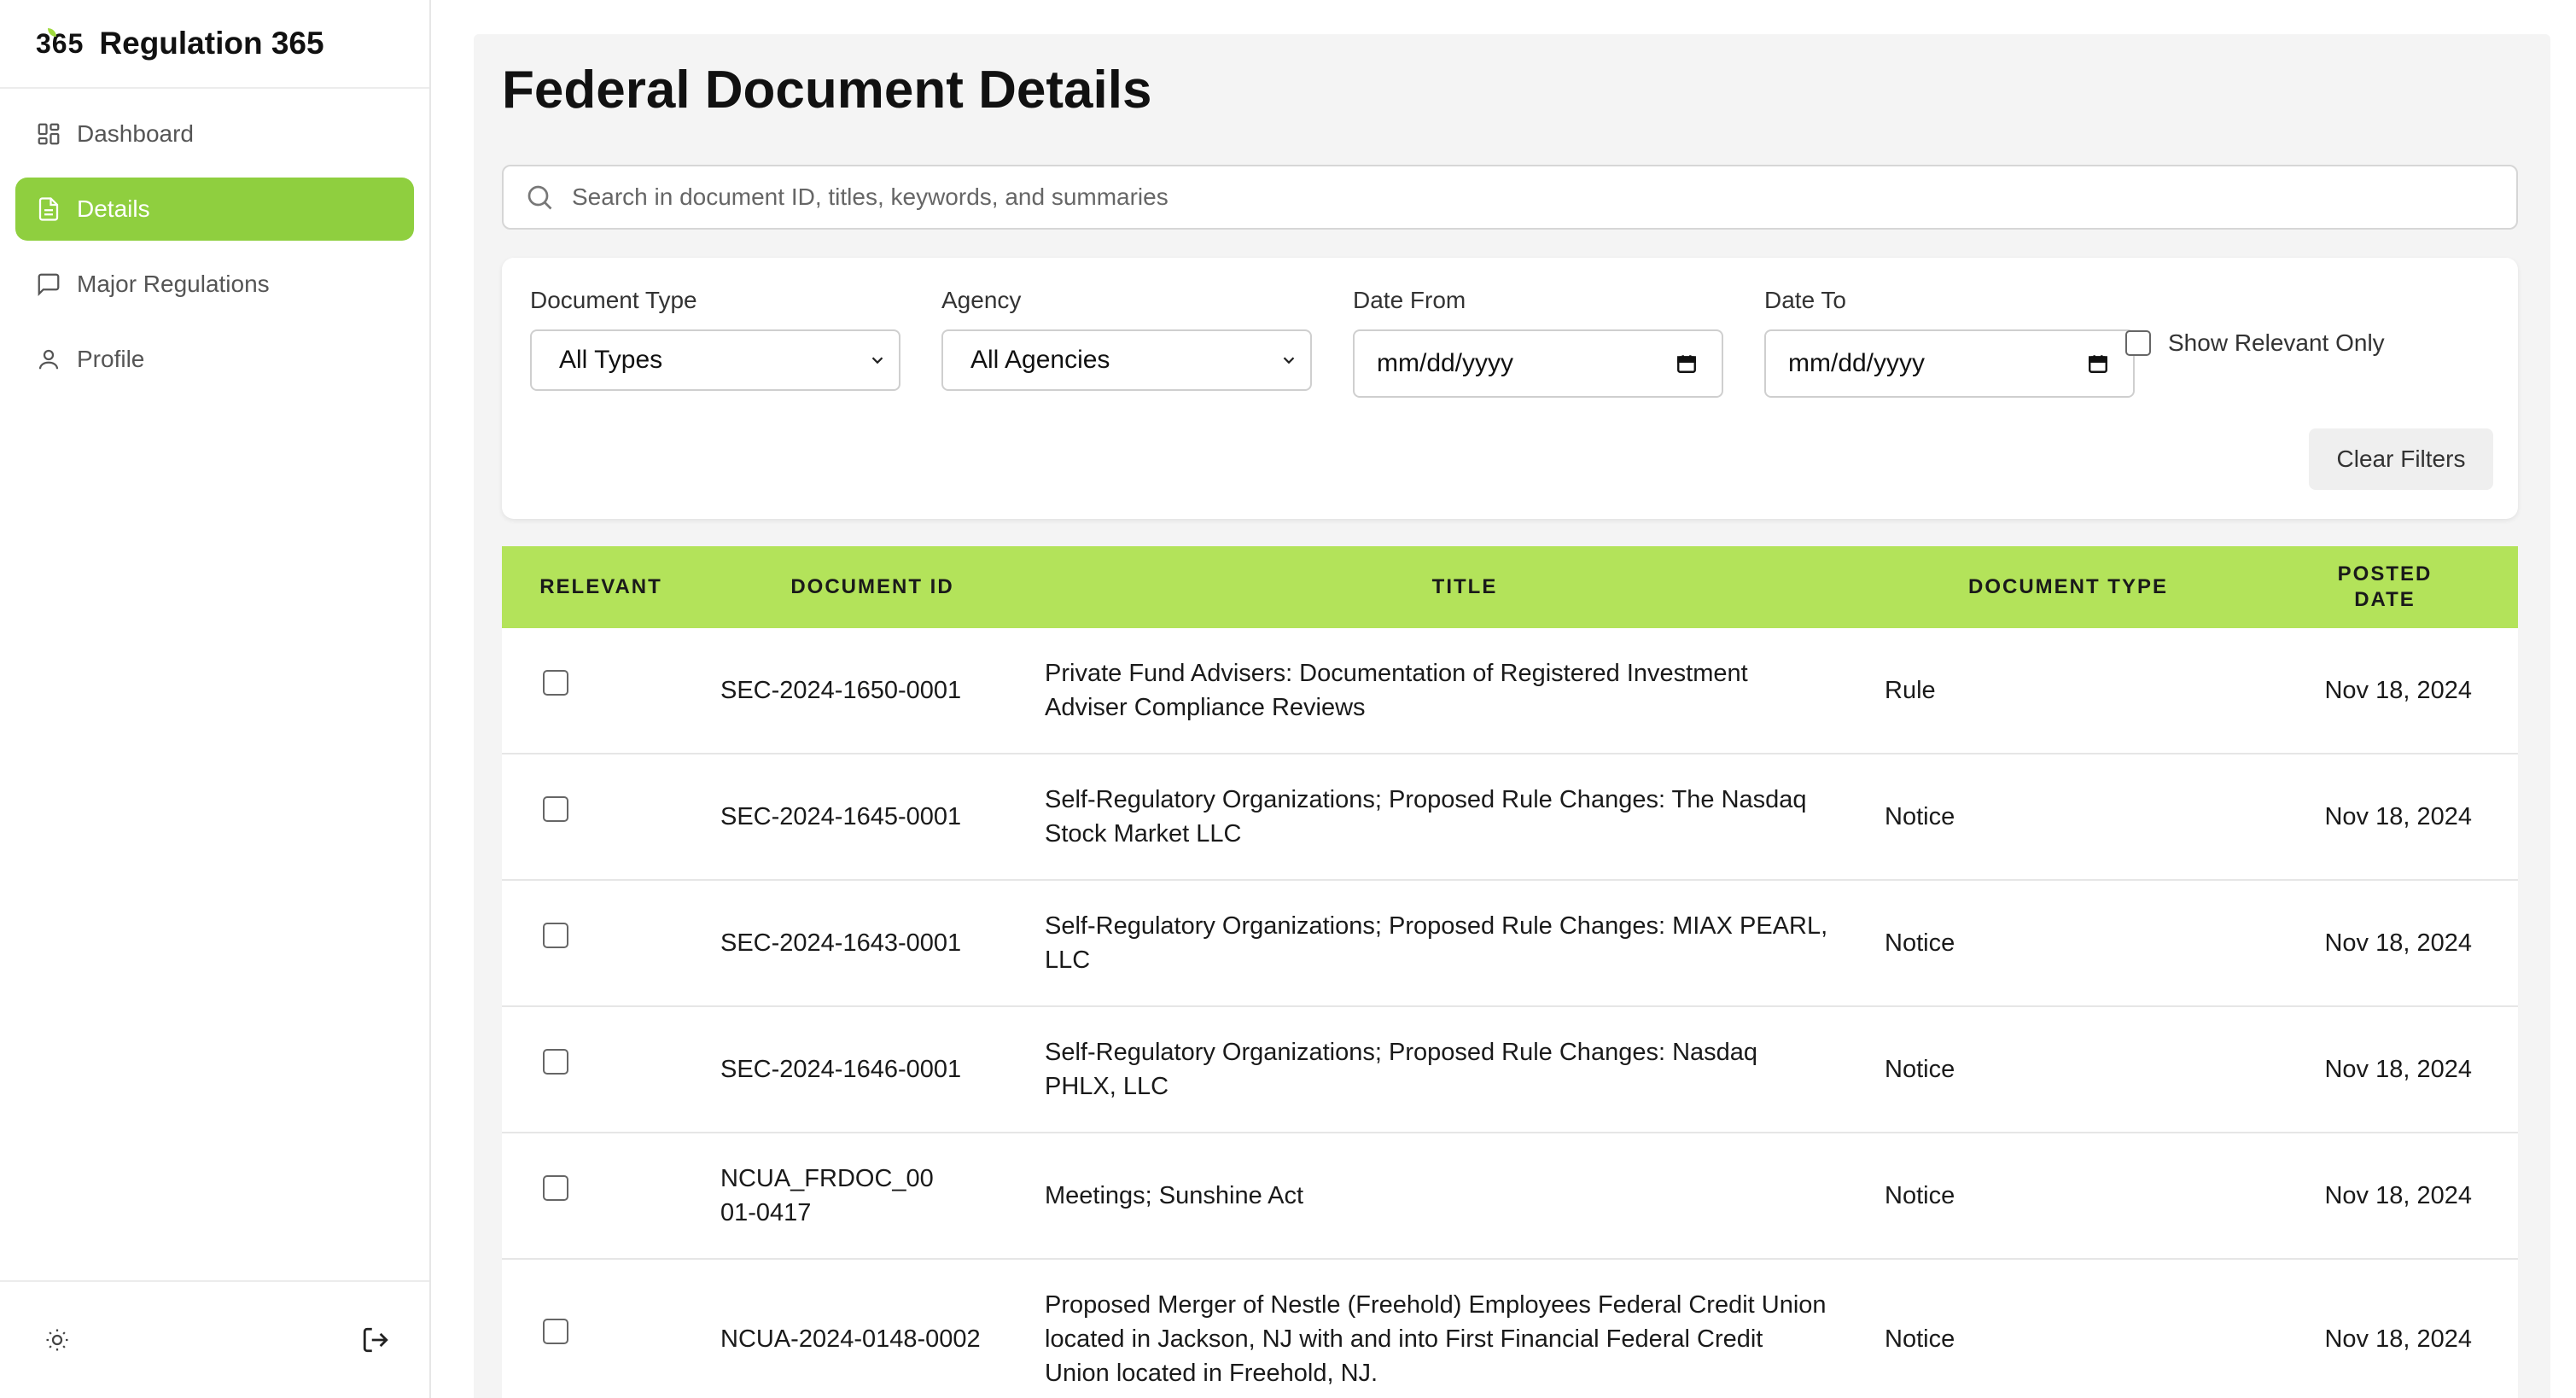 This screenshot has height=1398, width=2576. What do you see at coordinates (173, 284) in the screenshot?
I see `sidebar-item-label: Major Regulations` at bounding box center [173, 284].